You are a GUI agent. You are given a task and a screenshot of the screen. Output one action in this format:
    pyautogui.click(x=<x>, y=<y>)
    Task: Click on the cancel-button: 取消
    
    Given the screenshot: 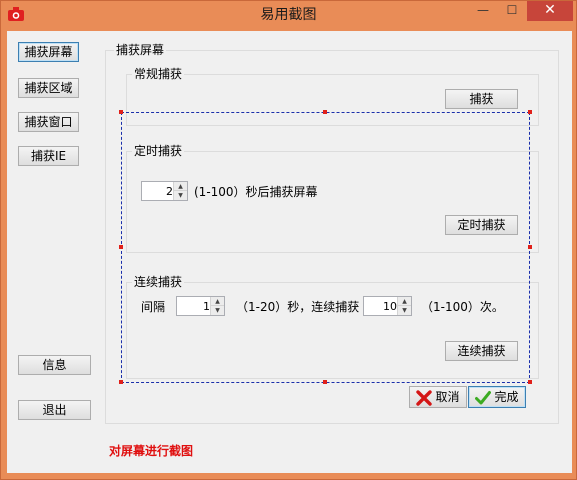 What is the action you would take?
    pyautogui.click(x=438, y=397)
    